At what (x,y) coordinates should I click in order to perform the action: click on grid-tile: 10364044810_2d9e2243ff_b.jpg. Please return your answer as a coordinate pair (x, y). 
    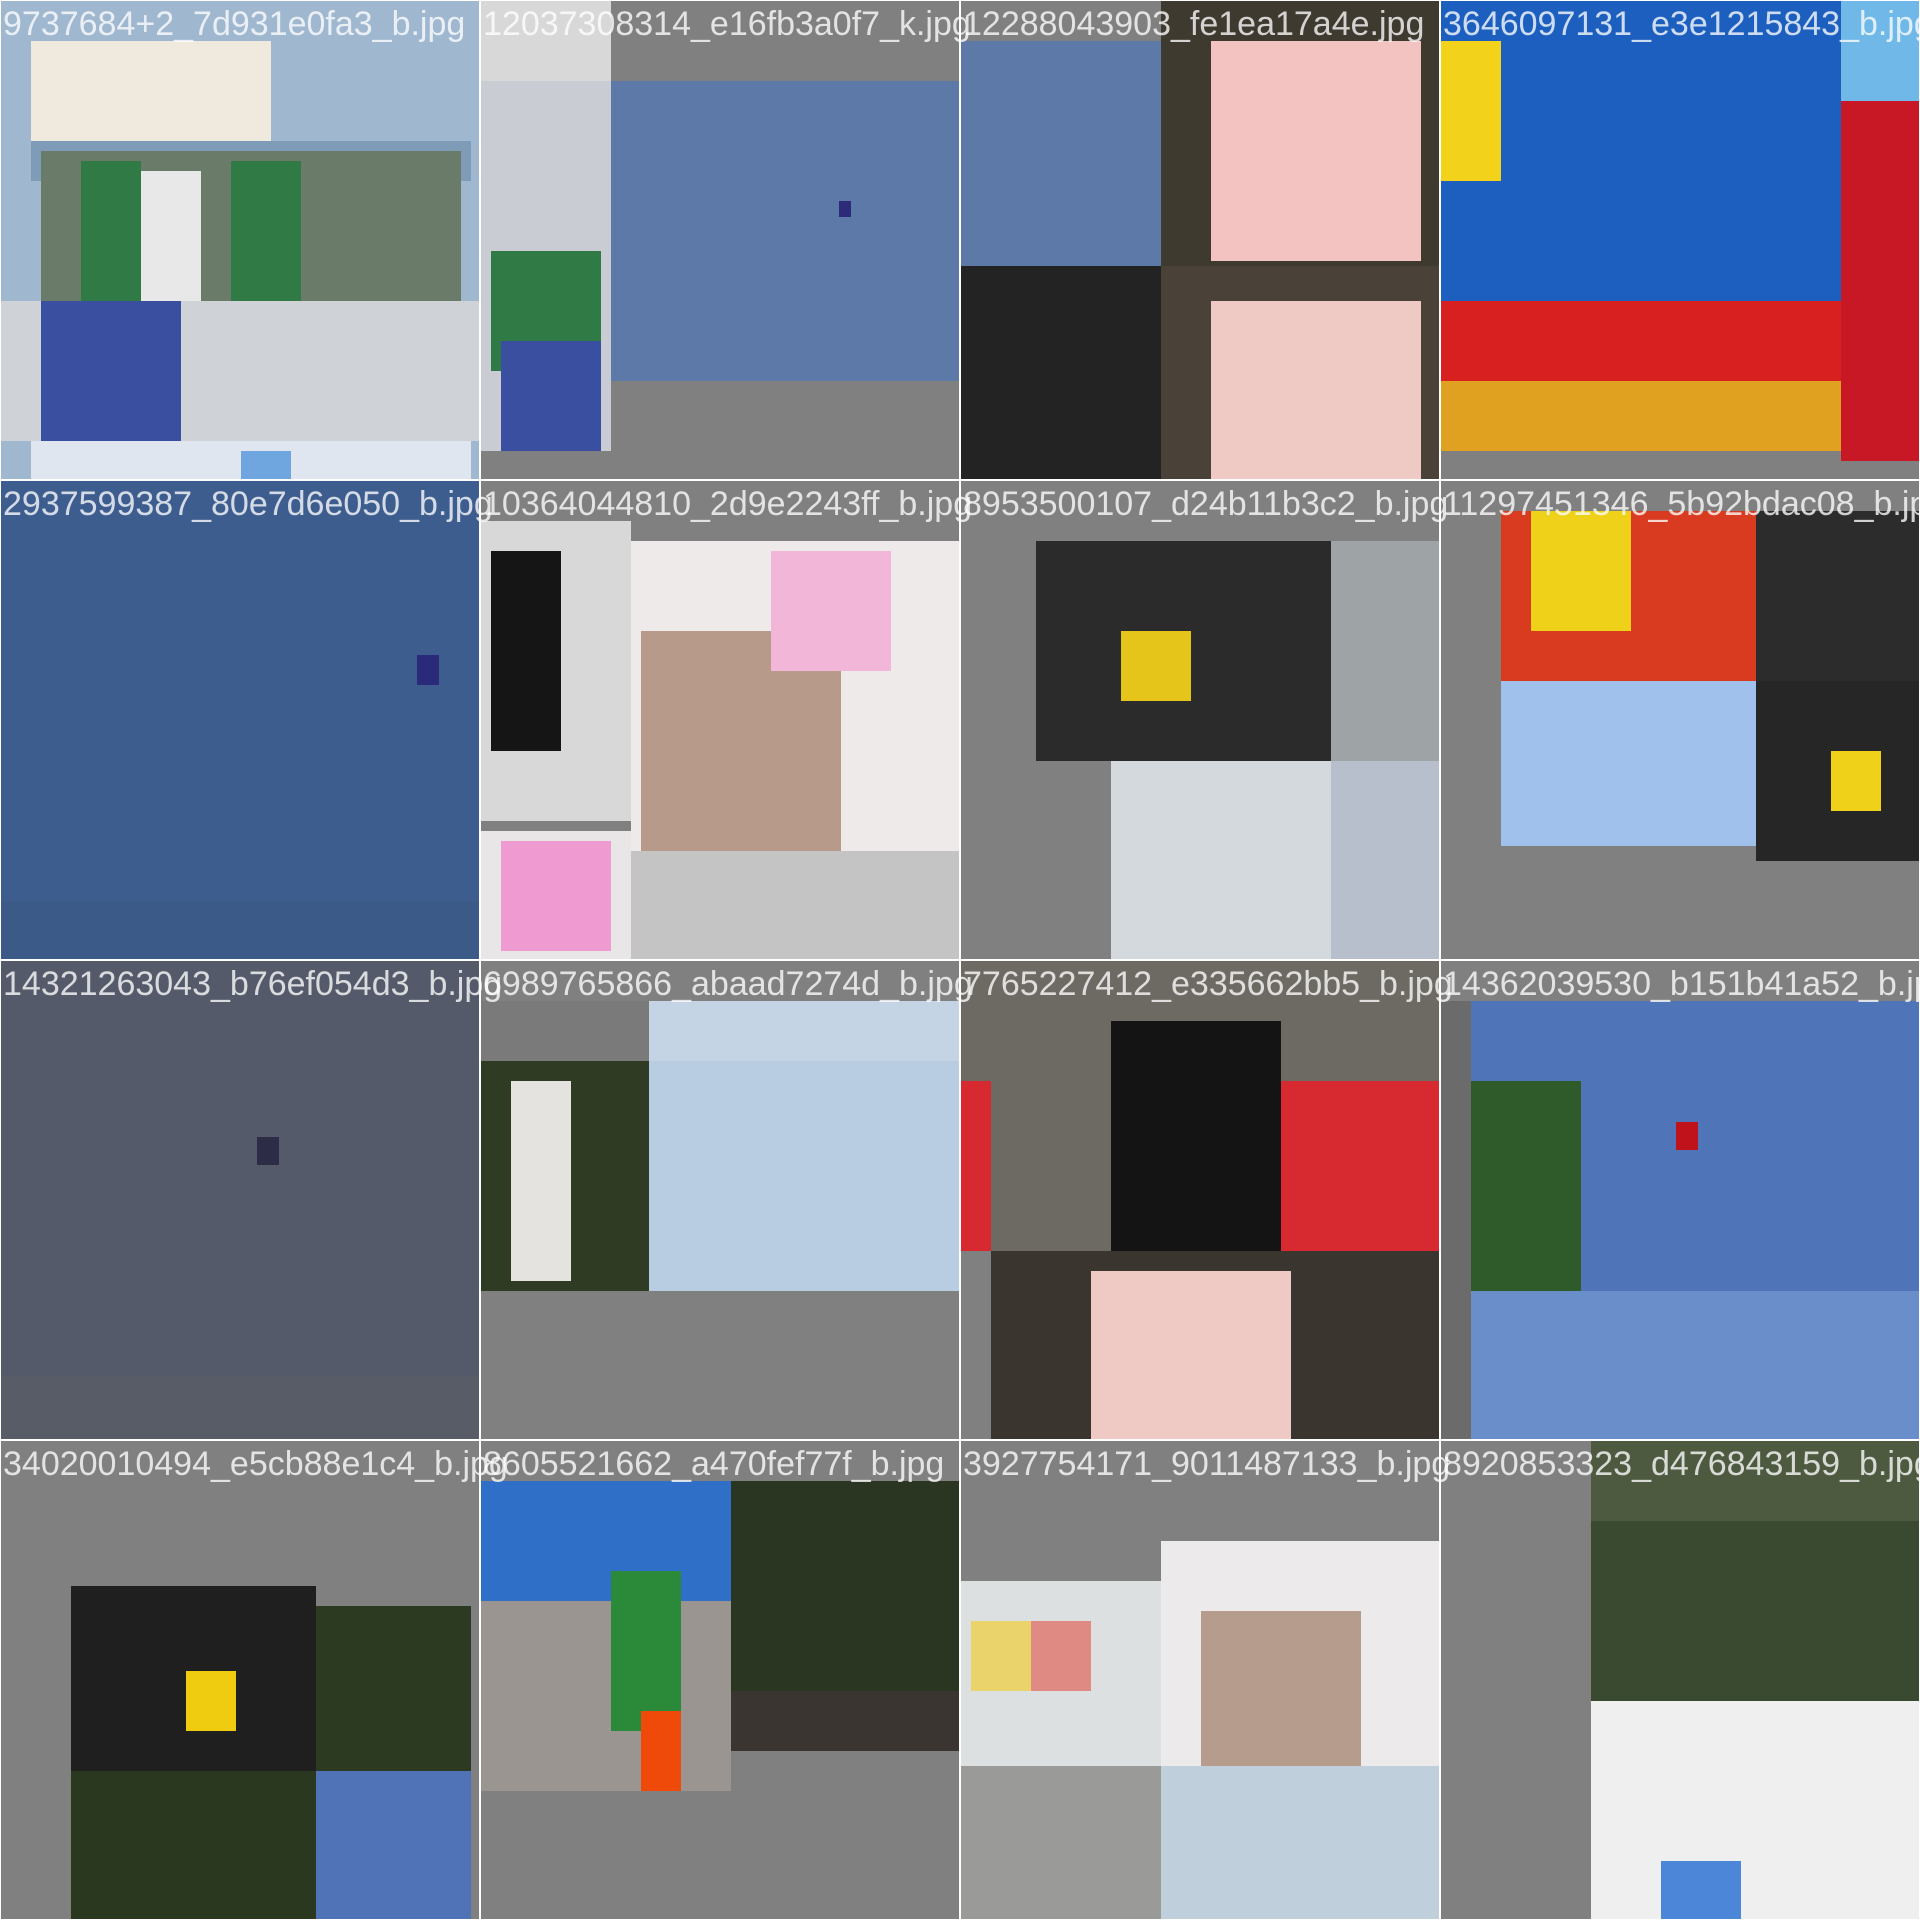
    Looking at the image, I should click on (726, 720).